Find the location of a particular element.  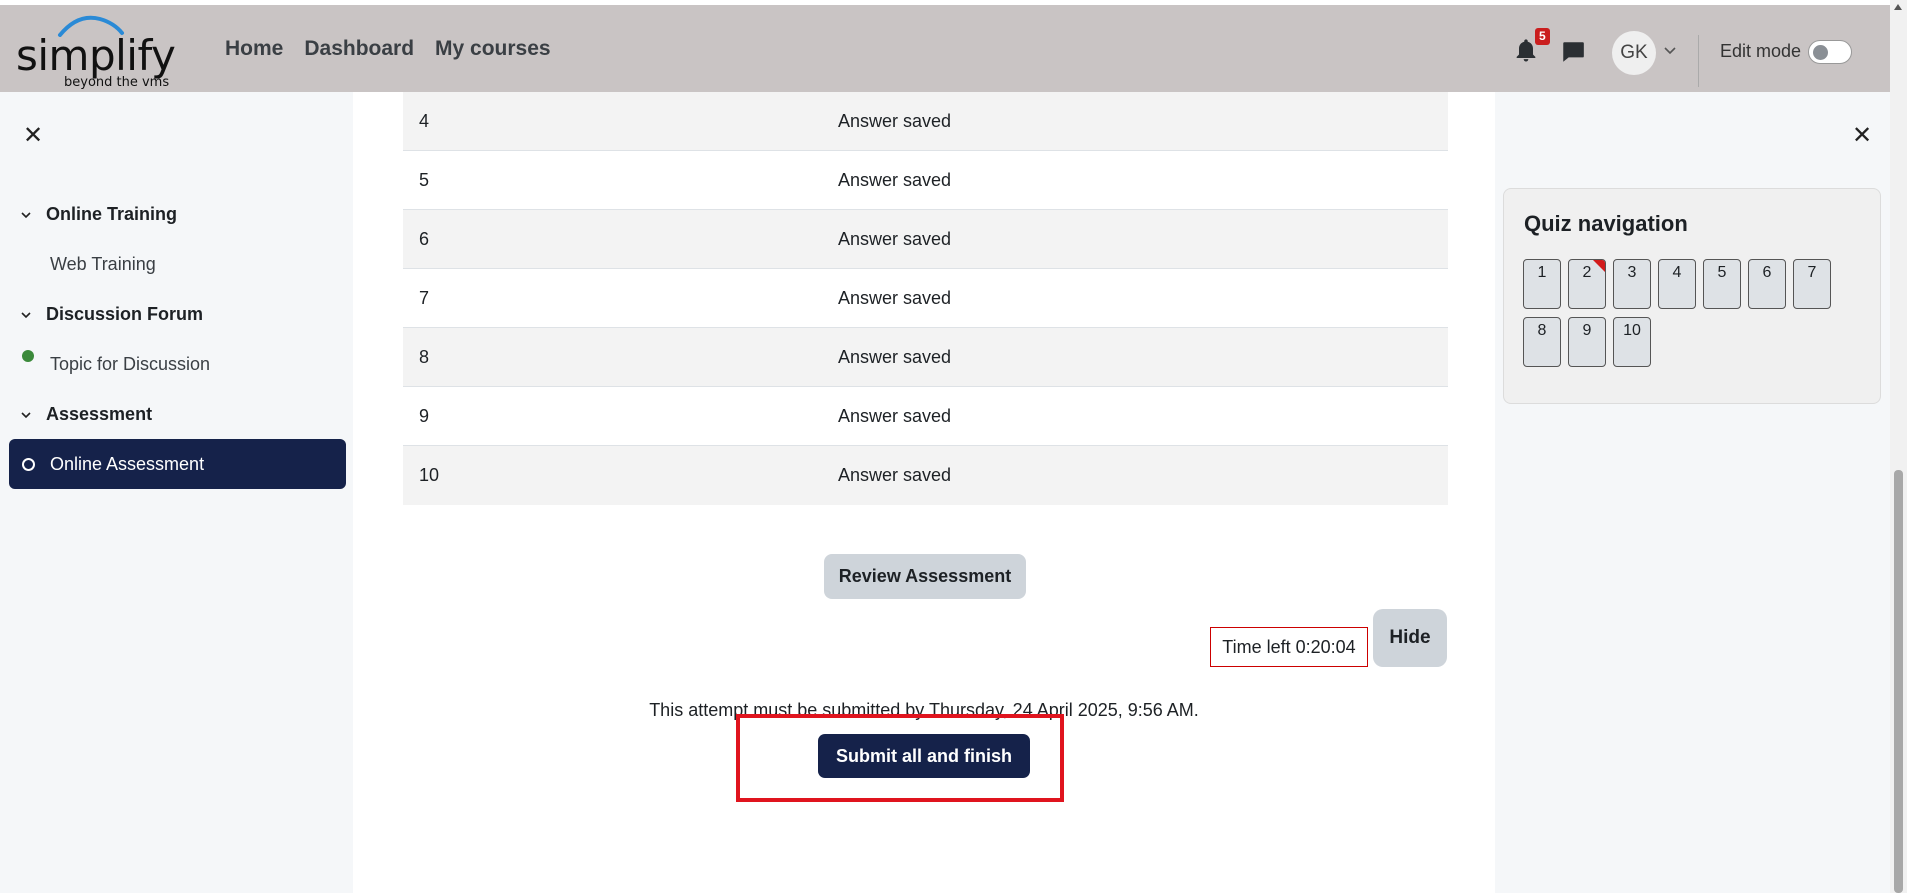

question-number: 6 is located at coordinates (620, 239).